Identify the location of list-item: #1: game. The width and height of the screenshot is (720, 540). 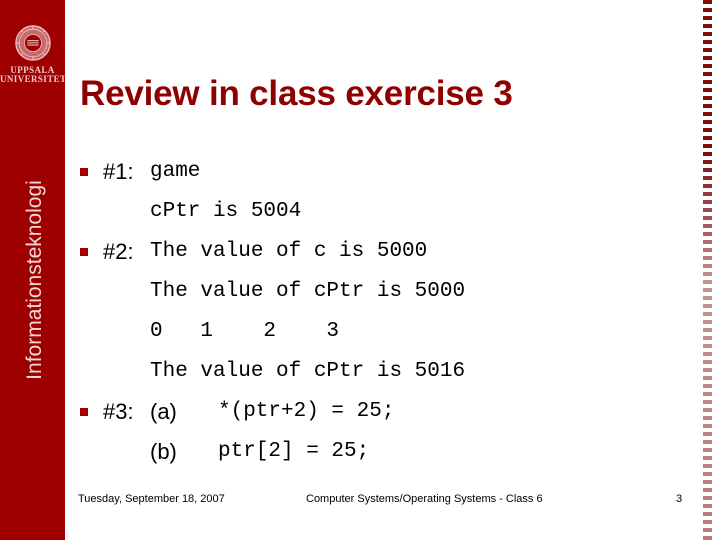
(388, 175).